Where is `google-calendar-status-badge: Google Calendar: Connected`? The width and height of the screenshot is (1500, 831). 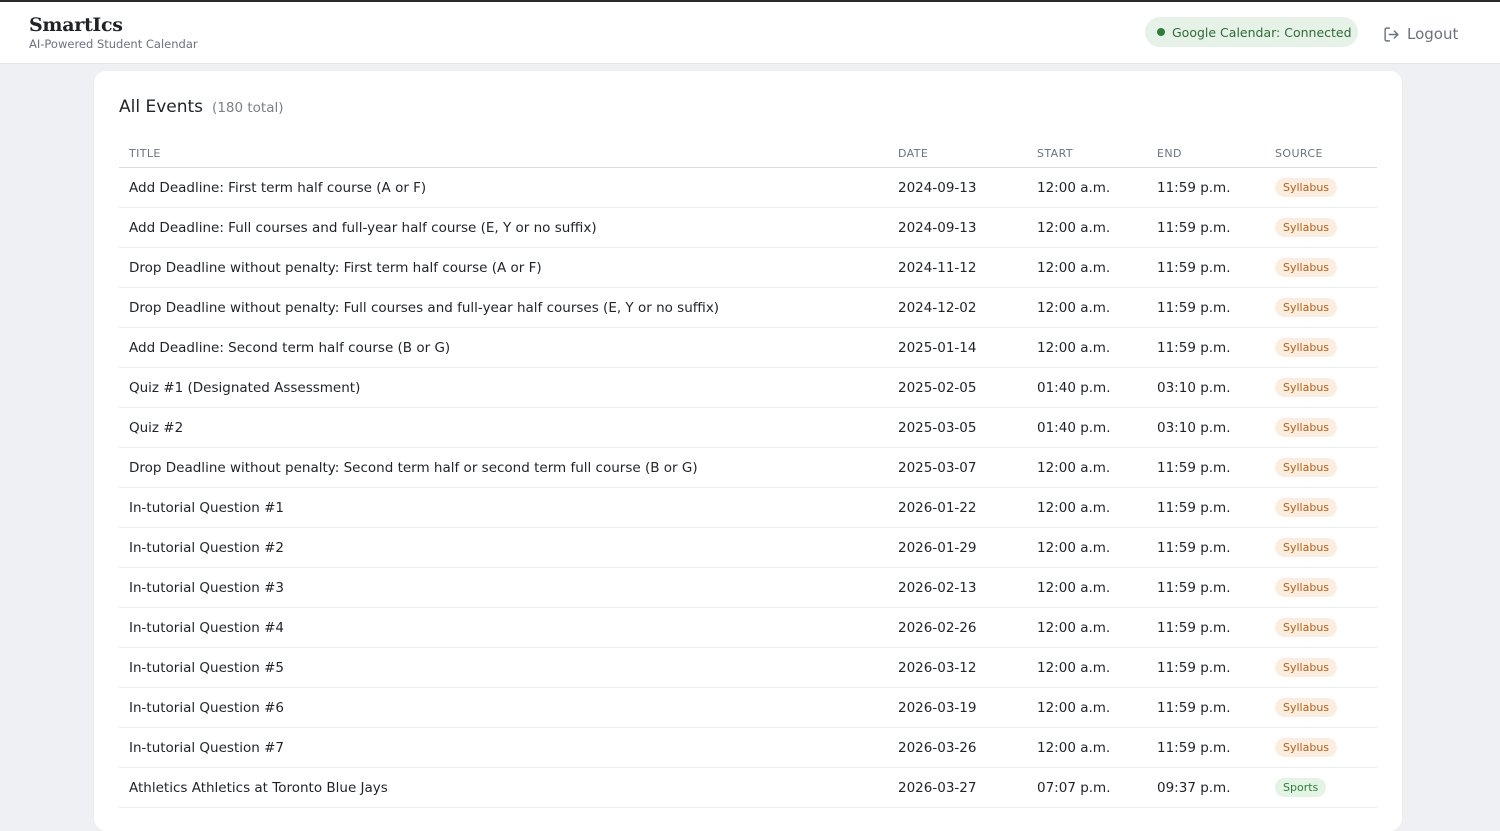 google-calendar-status-badge: Google Calendar: Connected is located at coordinates (1251, 32).